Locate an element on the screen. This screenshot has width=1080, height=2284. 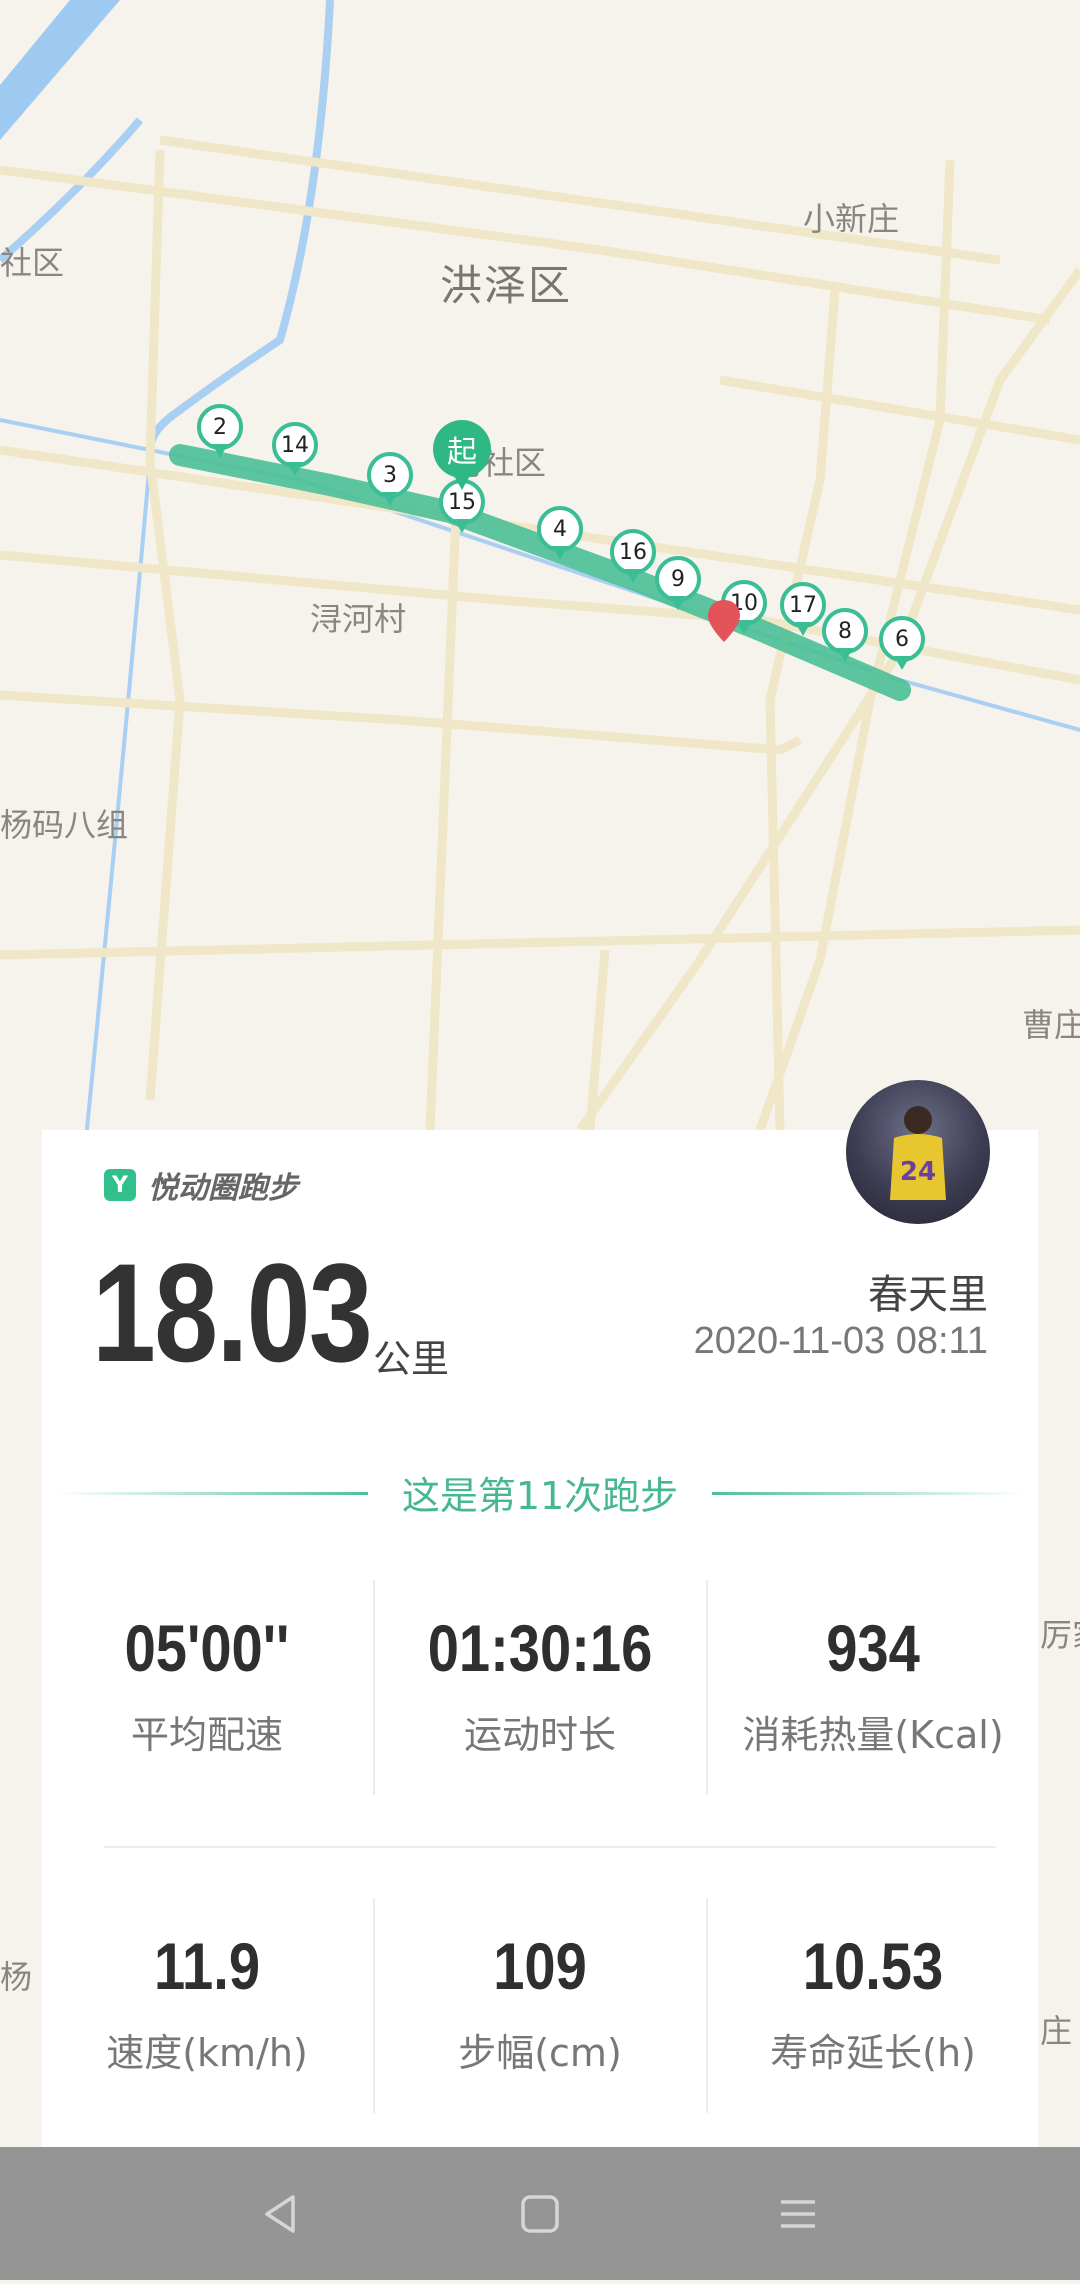
map-label-yangma: 杨码八组 is located at coordinates (64, 825).